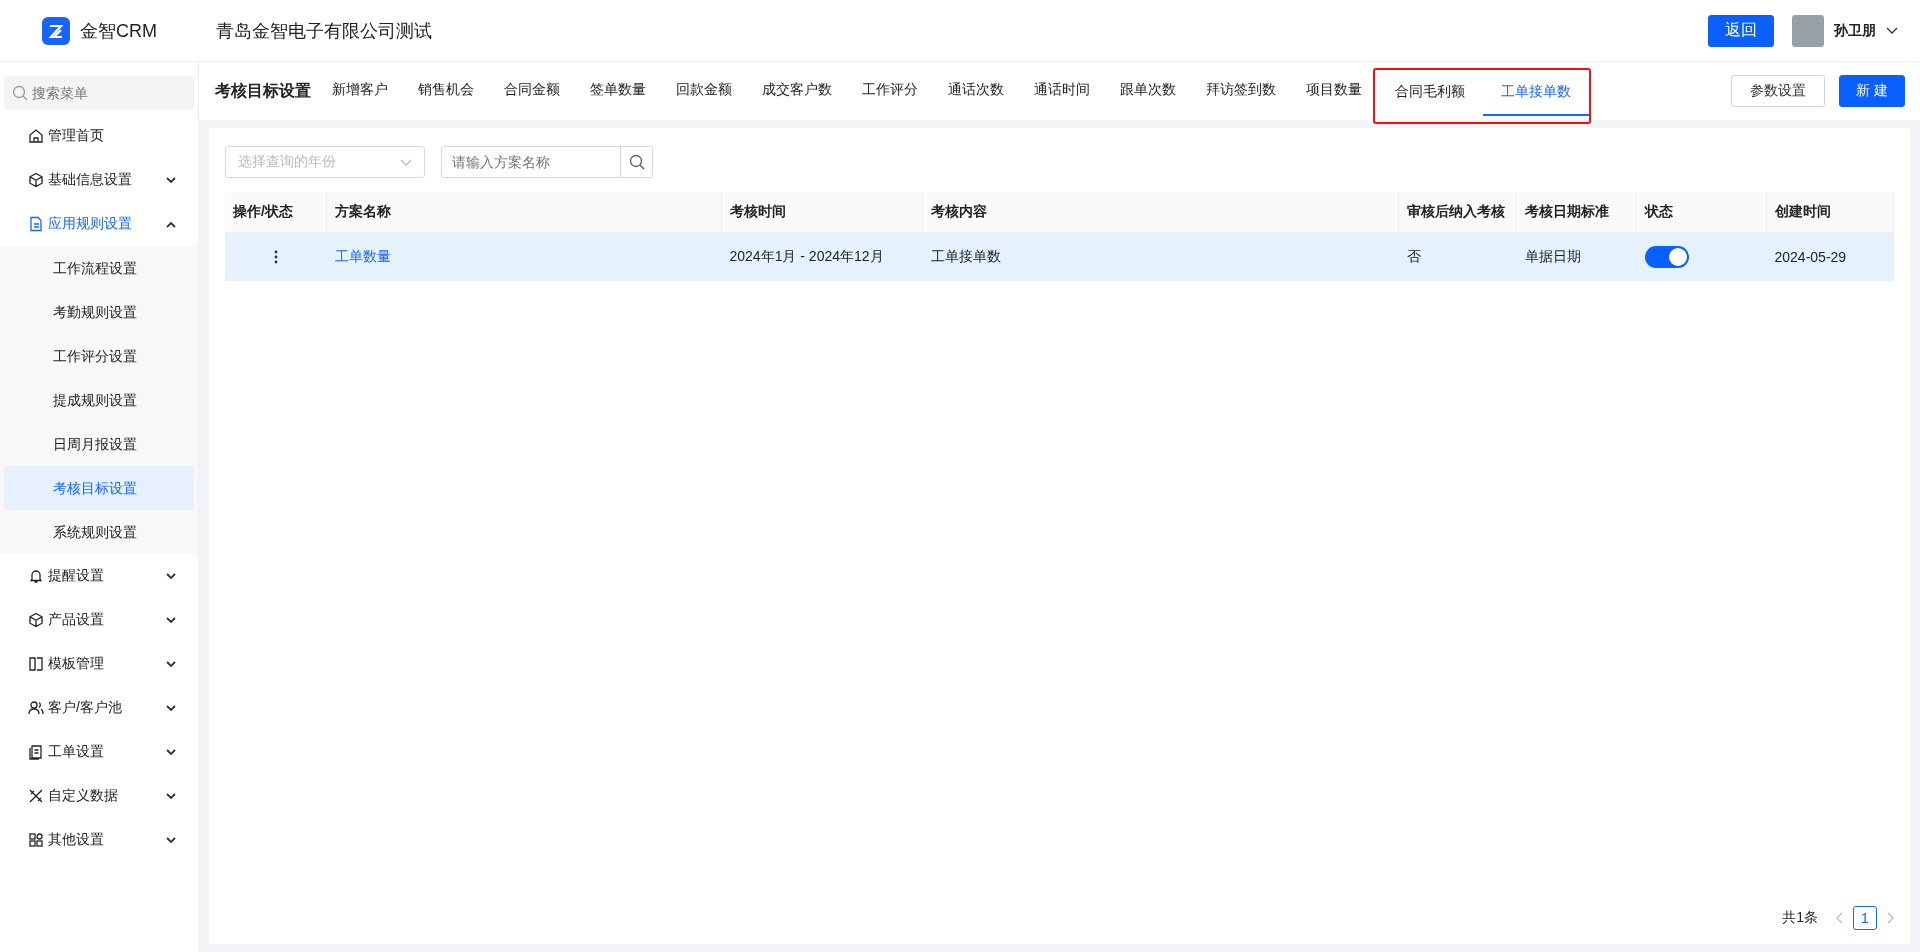 The width and height of the screenshot is (1920, 952). What do you see at coordinates (1865, 918) in the screenshot?
I see `page-button: 1` at bounding box center [1865, 918].